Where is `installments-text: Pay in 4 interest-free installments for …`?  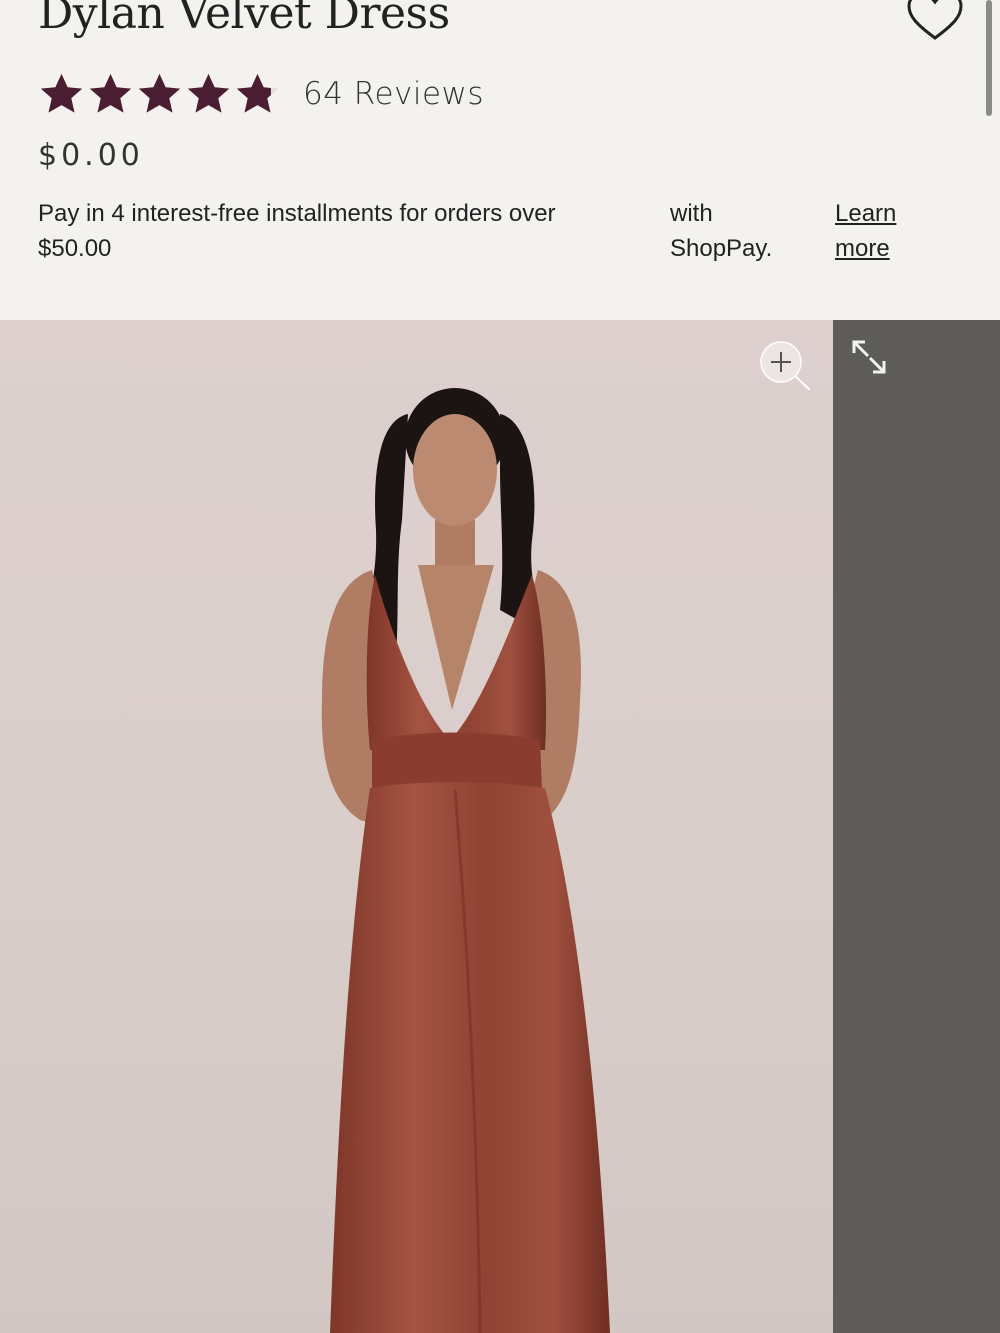 installments-text: Pay in 4 interest-free installments for … is located at coordinates (297, 231).